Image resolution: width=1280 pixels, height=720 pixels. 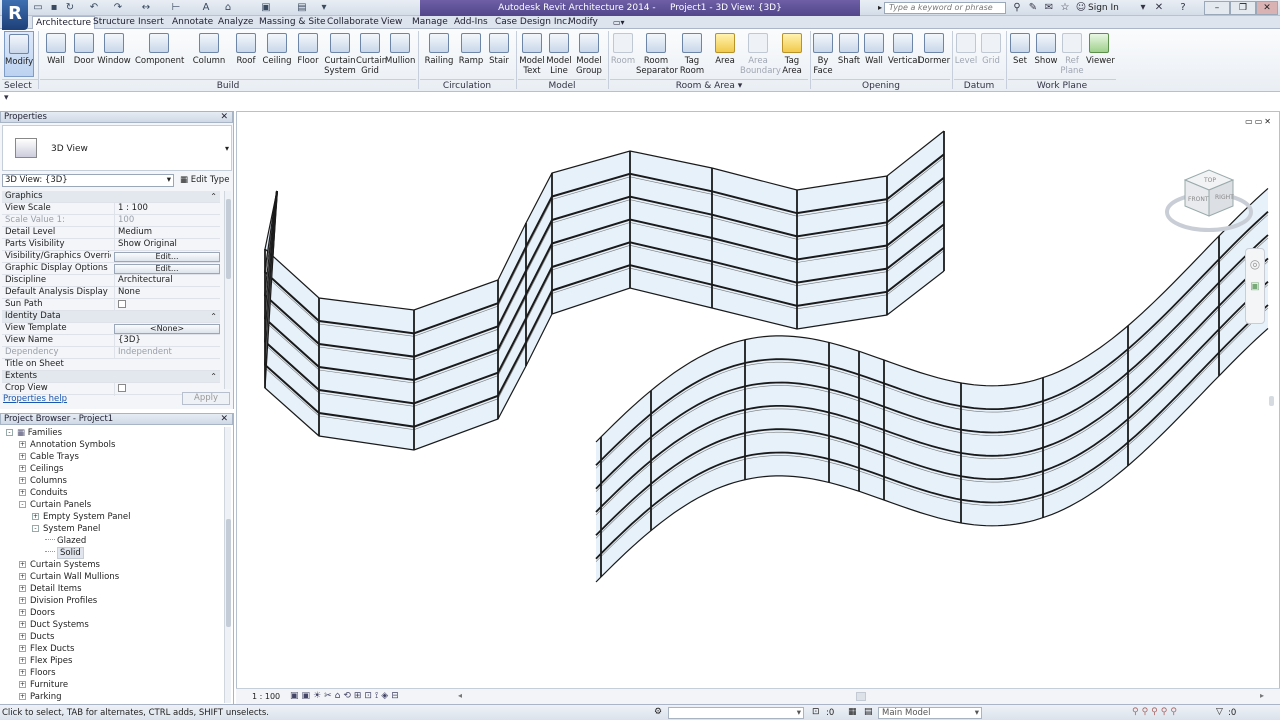 What do you see at coordinates (725, 54) in the screenshot?
I see `area-button: Area` at bounding box center [725, 54].